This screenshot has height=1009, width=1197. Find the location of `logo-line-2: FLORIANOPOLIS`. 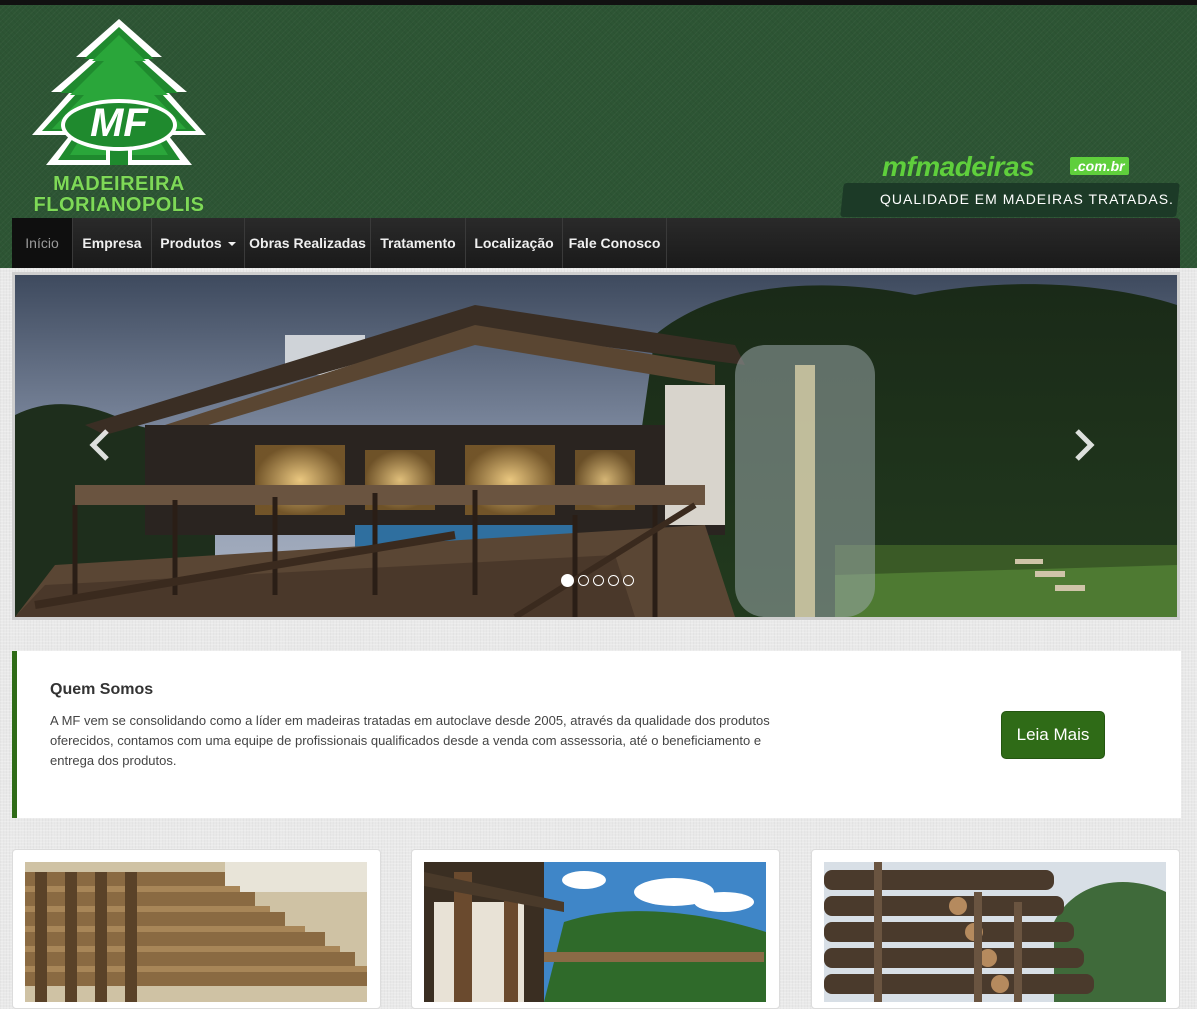

logo-line-2: FLORIANOPOLIS is located at coordinates (119, 205).